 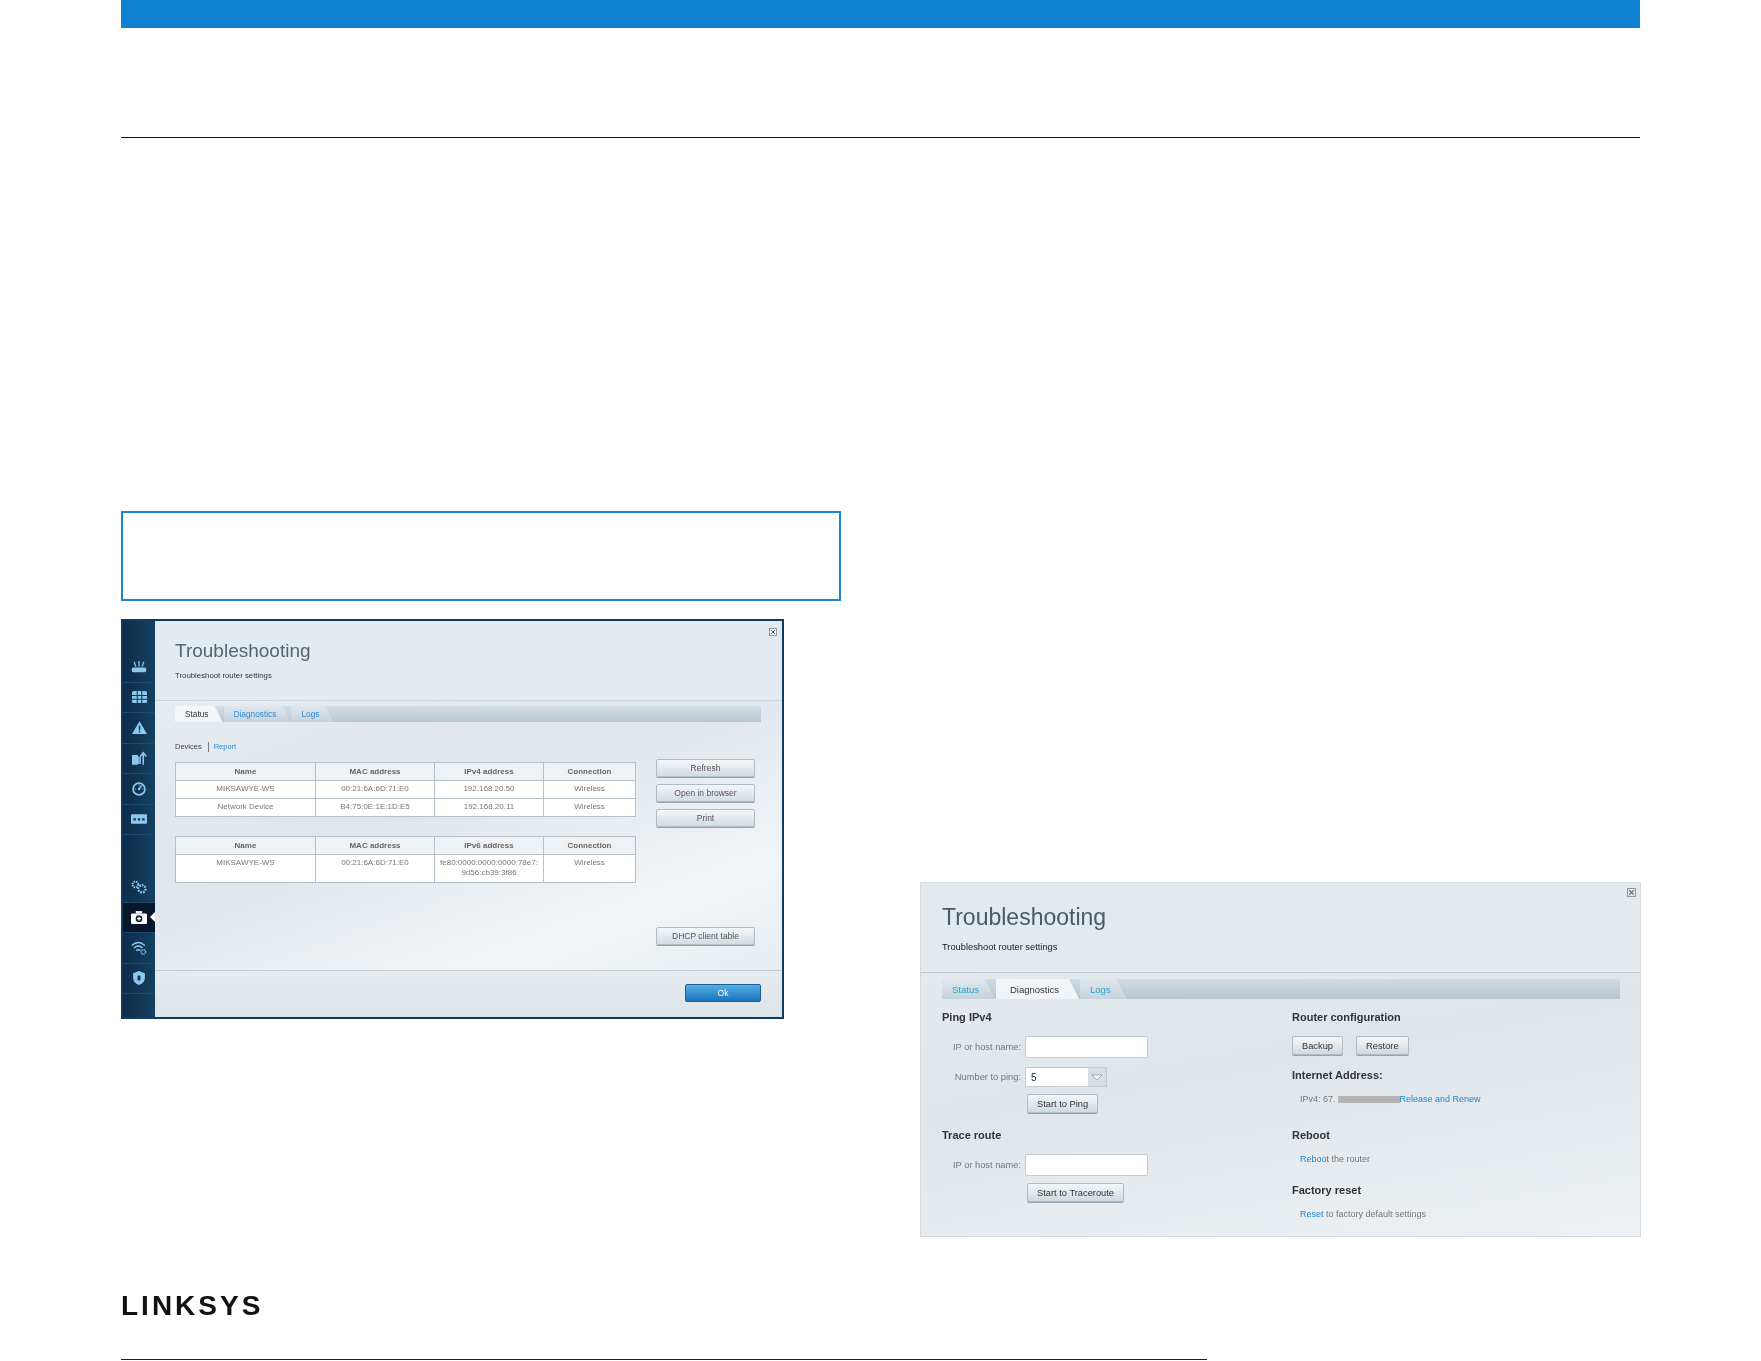 I want to click on window-subtitle: Troubleshoot router settings, so click(x=1000, y=947).